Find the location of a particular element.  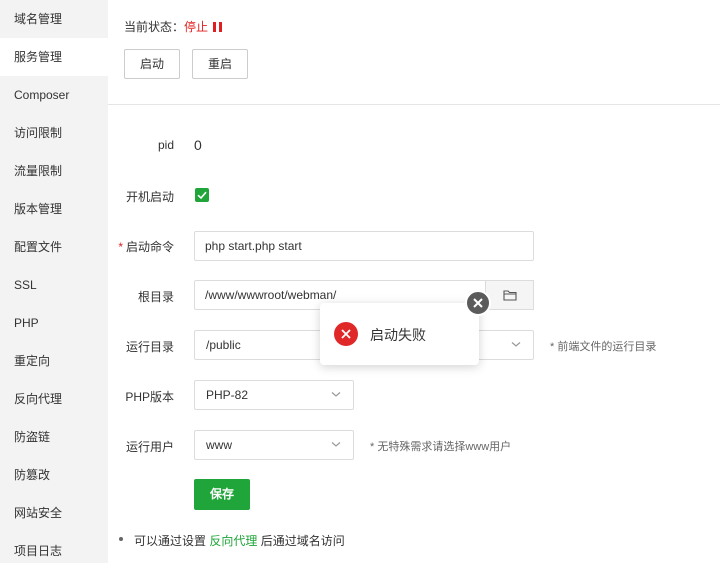

sidebar-item-traffic-limit: 流量限制 is located at coordinates (54, 171).